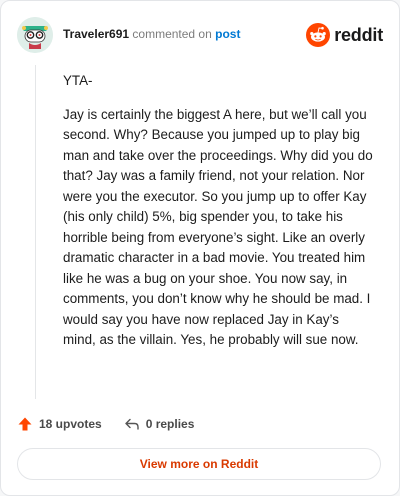 This screenshot has width=400, height=496. What do you see at coordinates (70, 424) in the screenshot?
I see `upvote-count: 18 upvotes` at bounding box center [70, 424].